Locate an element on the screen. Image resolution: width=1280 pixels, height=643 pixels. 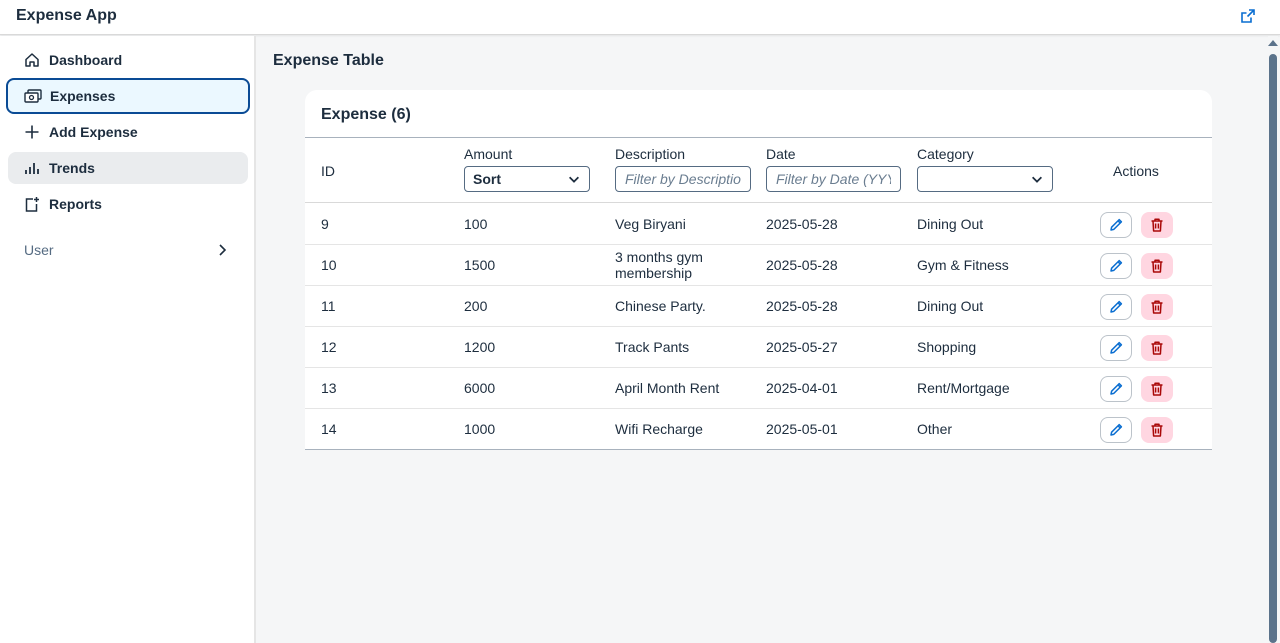
money-bills-icon is located at coordinates (33, 96).